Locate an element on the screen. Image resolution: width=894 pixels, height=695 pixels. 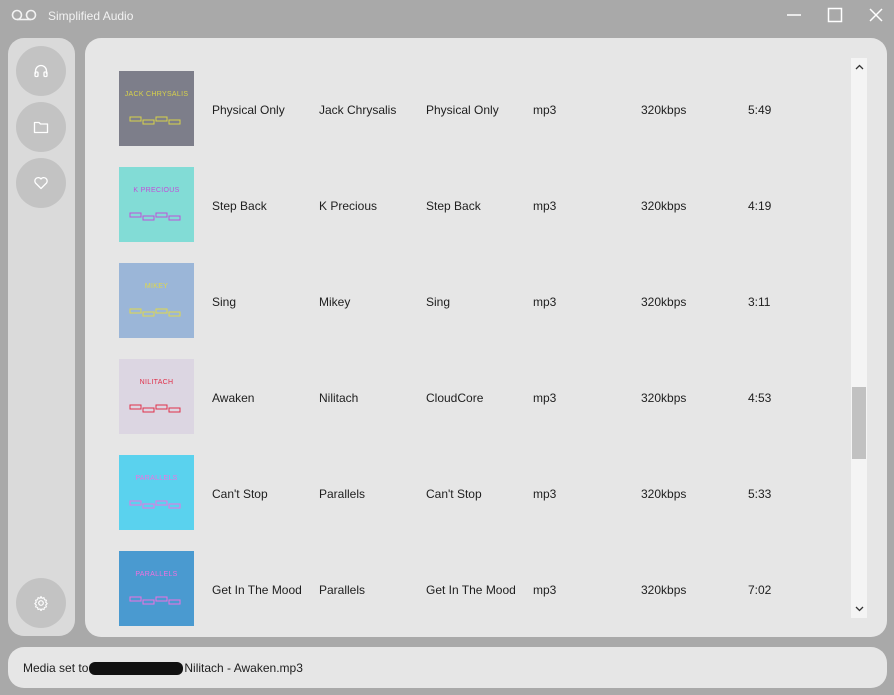
song-duration: 4:19 is located at coordinates (760, 206).